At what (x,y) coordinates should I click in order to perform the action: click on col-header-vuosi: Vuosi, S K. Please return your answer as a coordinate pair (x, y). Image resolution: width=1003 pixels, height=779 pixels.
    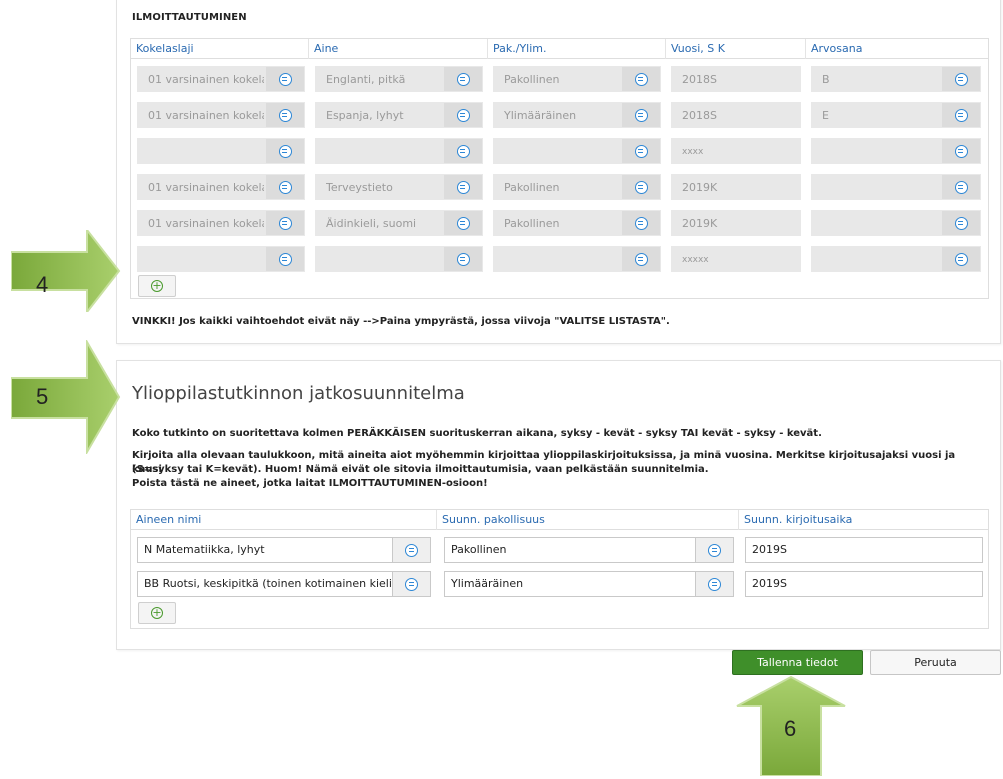
    Looking at the image, I should click on (736, 49).